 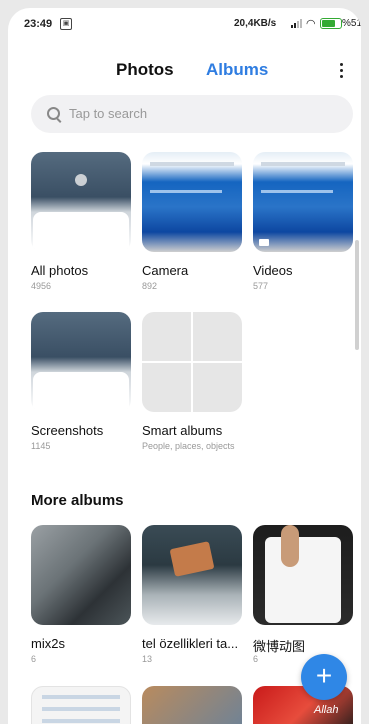 I want to click on album-camera: Camera 892, so click(x=192, y=221).